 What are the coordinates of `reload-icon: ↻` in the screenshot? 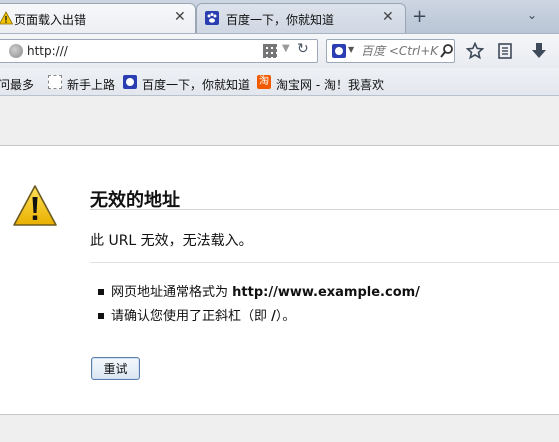 It's located at (303, 49).